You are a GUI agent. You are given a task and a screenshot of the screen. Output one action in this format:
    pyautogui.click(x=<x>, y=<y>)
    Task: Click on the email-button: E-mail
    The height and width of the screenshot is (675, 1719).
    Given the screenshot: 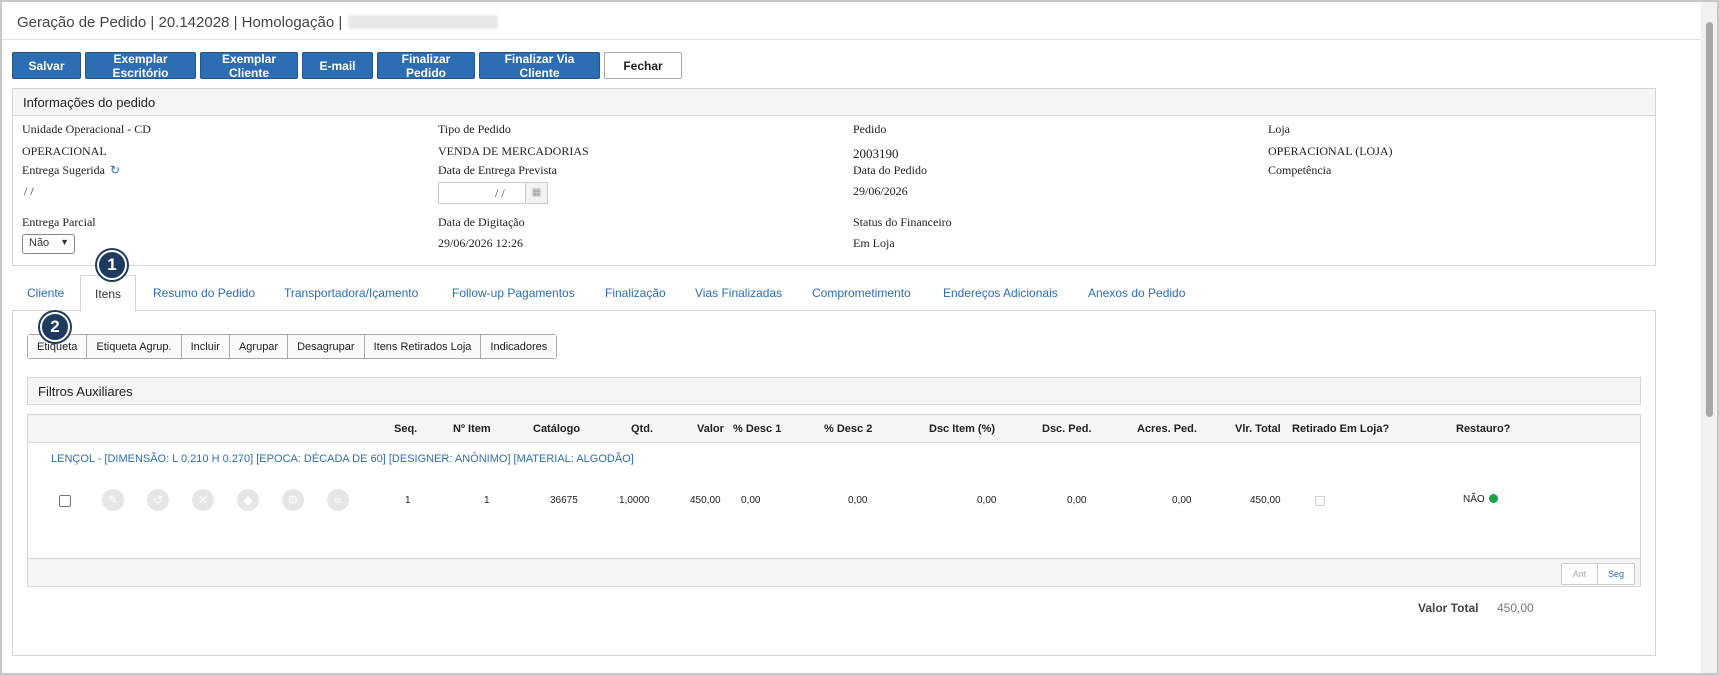 What is the action you would take?
    pyautogui.click(x=337, y=65)
    